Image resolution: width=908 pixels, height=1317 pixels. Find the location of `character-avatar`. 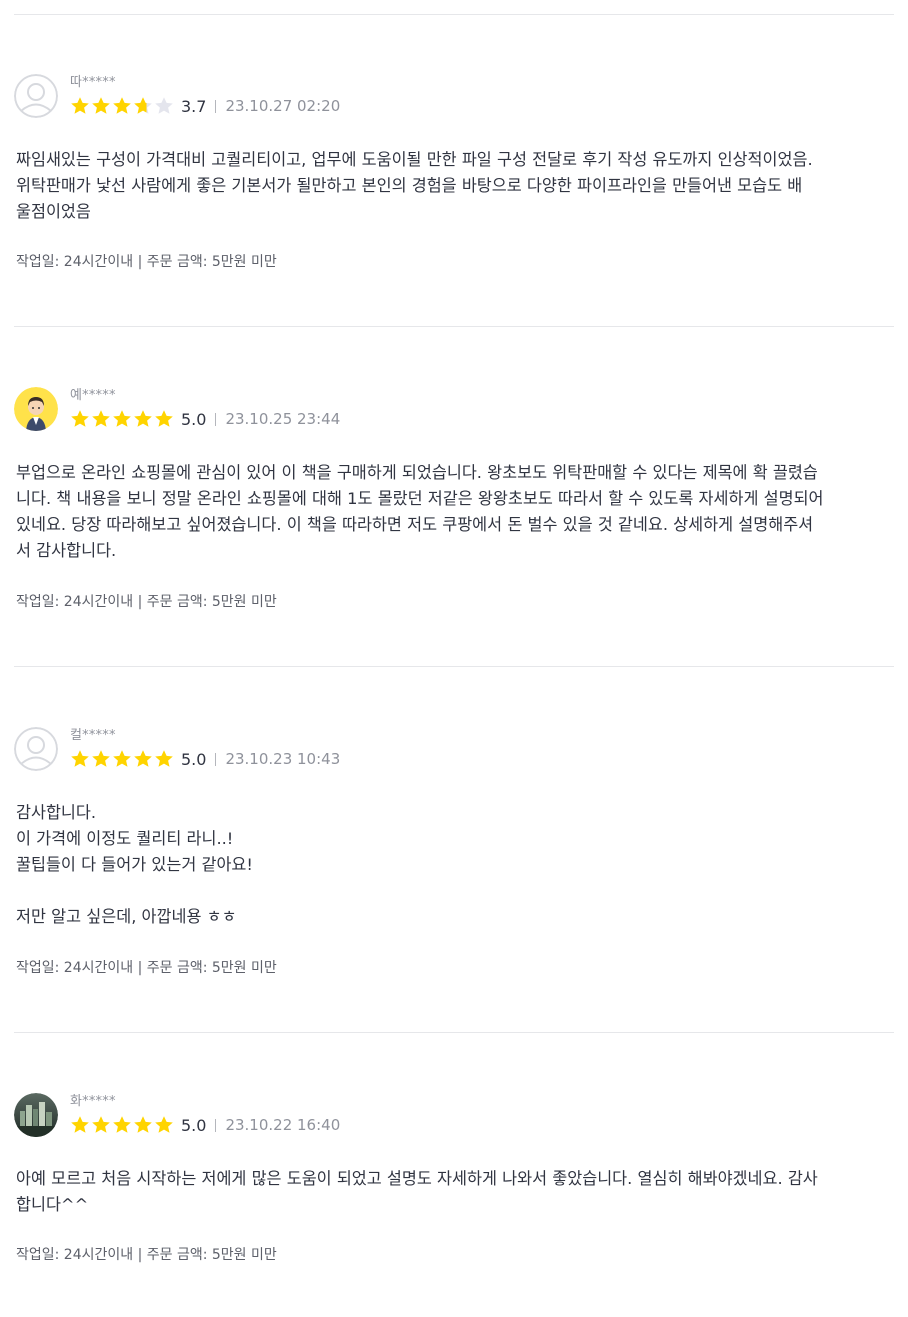

character-avatar is located at coordinates (36, 409).